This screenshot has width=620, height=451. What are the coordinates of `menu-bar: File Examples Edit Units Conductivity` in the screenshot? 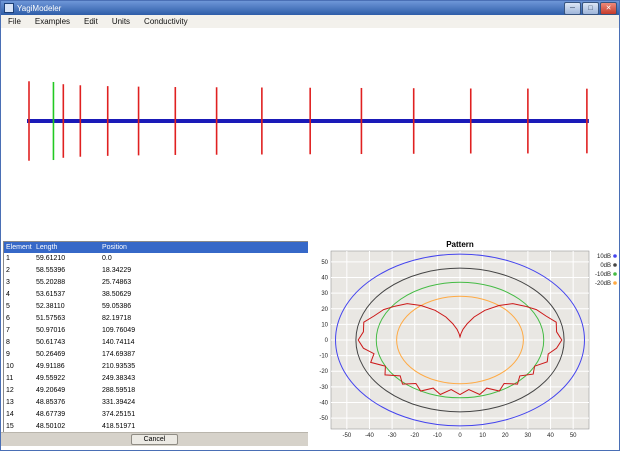 It's located at (310, 22).